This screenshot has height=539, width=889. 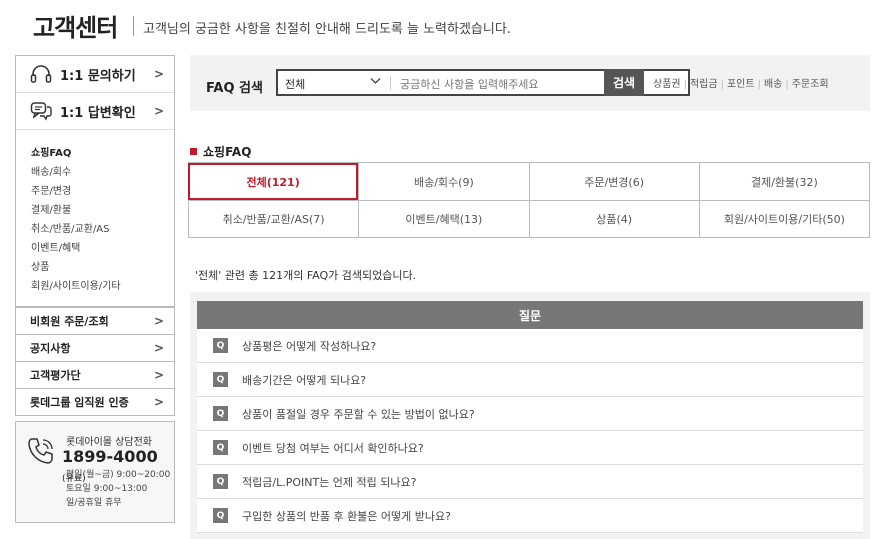 What do you see at coordinates (95, 374) in the screenshot?
I see `sidebar-item-evaluators: 고객평가단 >` at bounding box center [95, 374].